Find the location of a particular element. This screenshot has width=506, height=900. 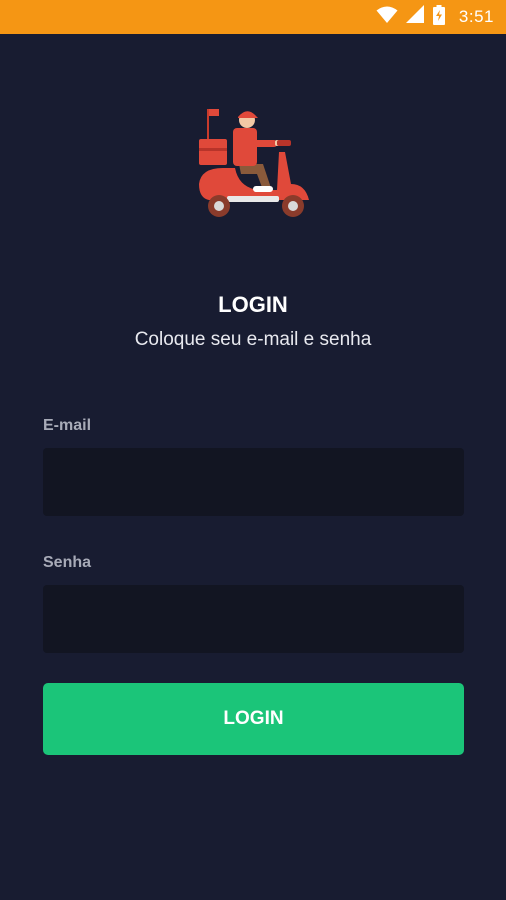

email-label: E-mail is located at coordinates (67, 425).